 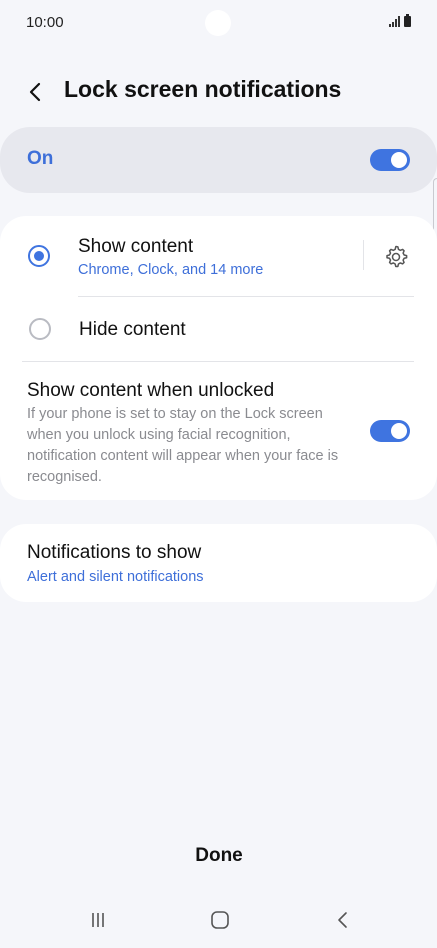 What do you see at coordinates (219, 856) in the screenshot?
I see `done-button: Done` at bounding box center [219, 856].